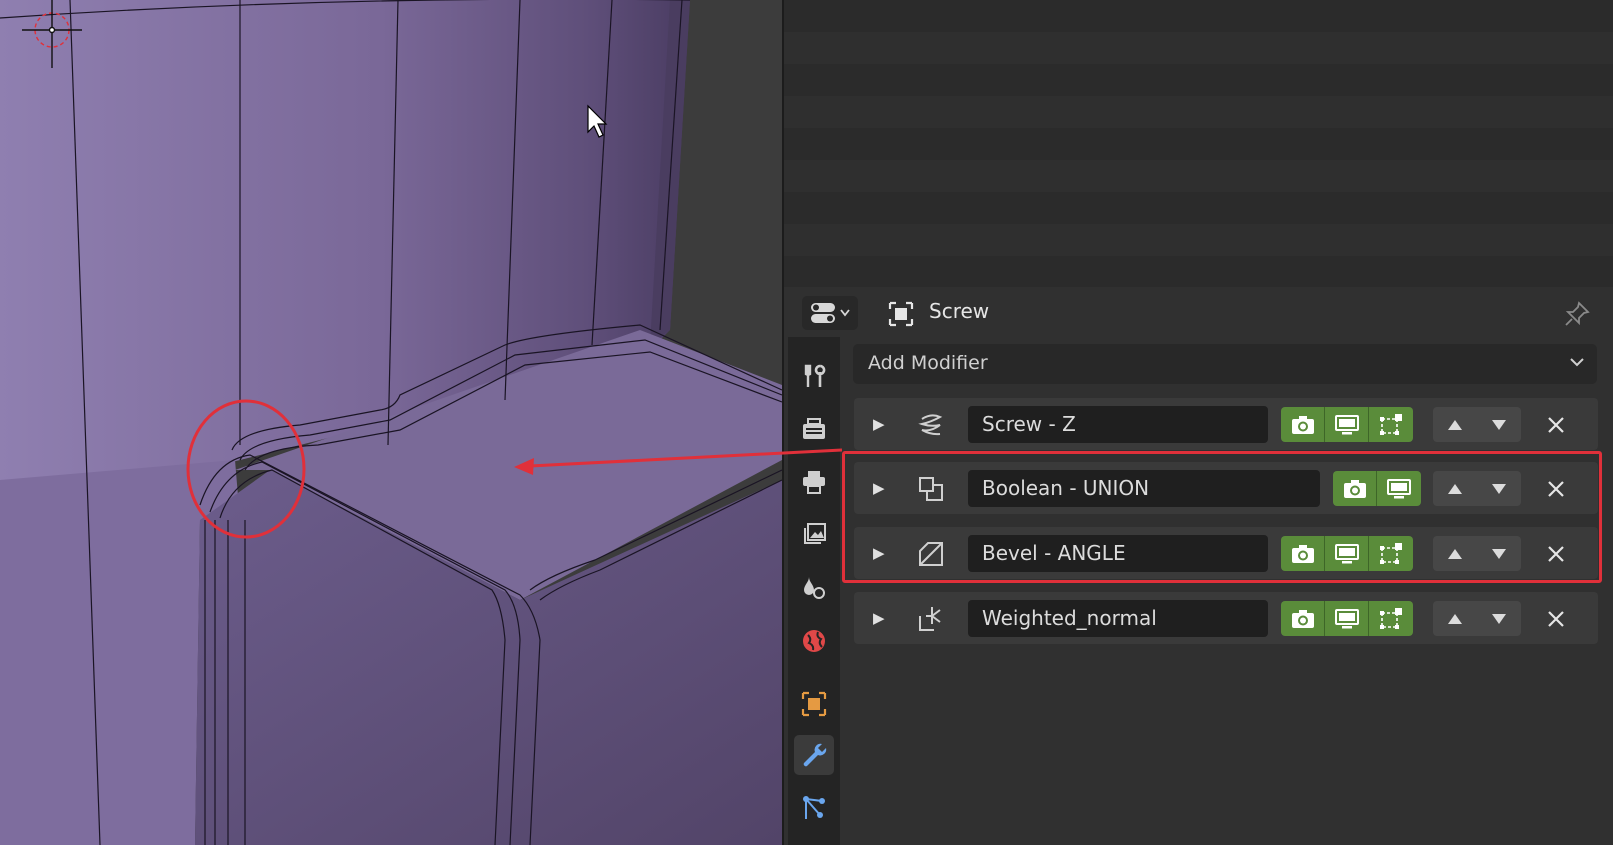  I want to click on modifier-panel-weighted-normal: ▶ Weighted_normal, so click(1226, 618).